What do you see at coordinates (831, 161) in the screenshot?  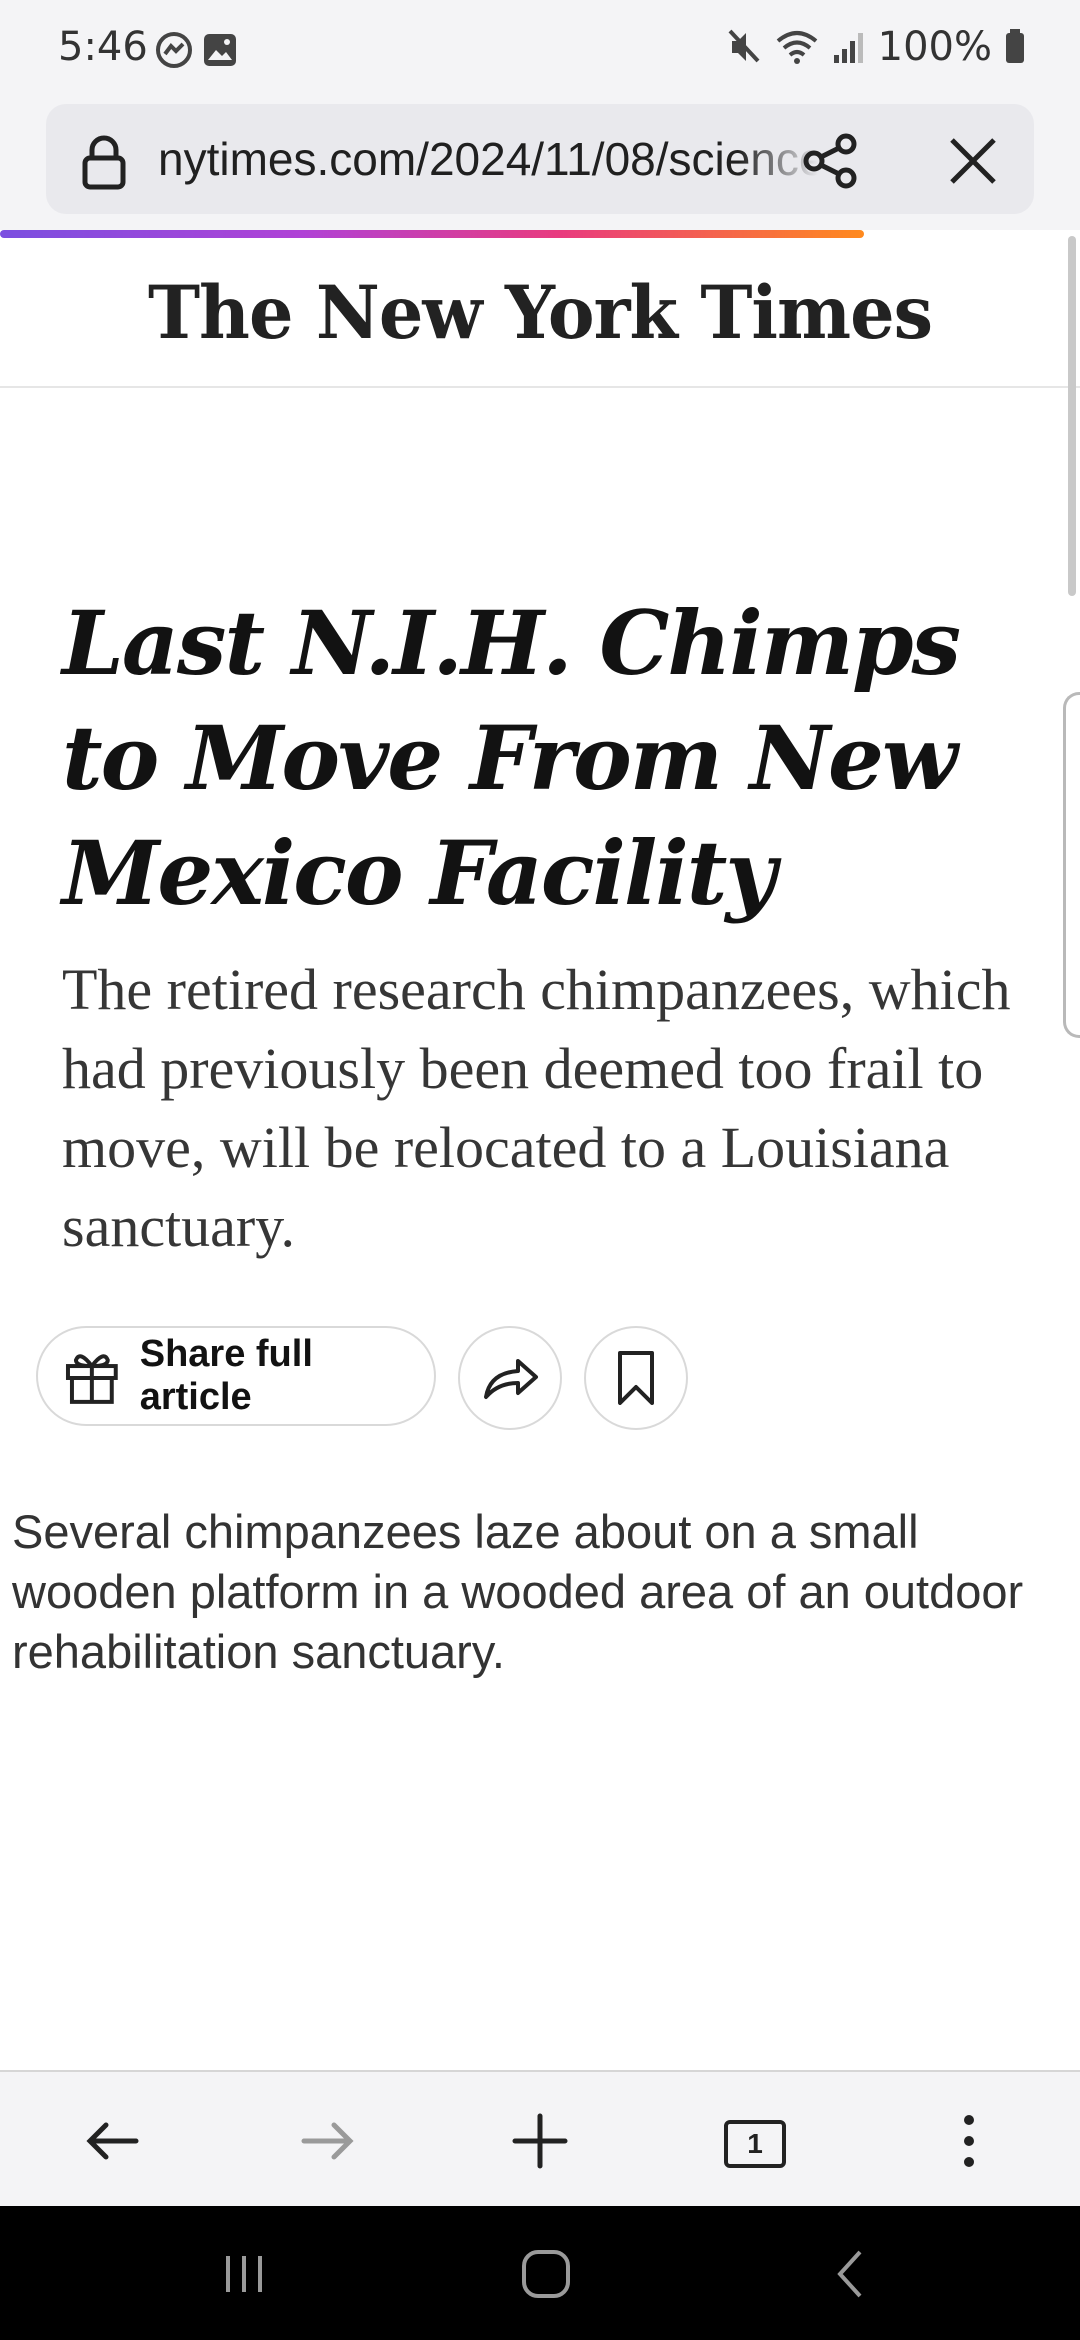 I see `share-icon` at bounding box center [831, 161].